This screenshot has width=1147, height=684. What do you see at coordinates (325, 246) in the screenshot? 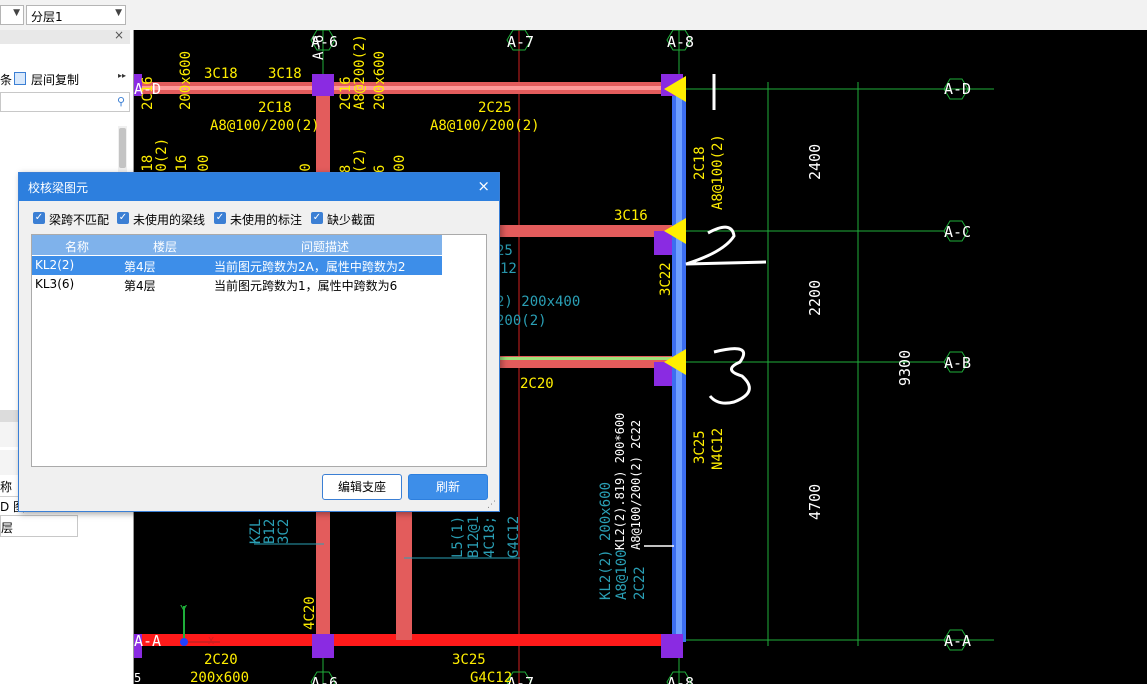
I see `column-header-description: 问题描述` at bounding box center [325, 246].